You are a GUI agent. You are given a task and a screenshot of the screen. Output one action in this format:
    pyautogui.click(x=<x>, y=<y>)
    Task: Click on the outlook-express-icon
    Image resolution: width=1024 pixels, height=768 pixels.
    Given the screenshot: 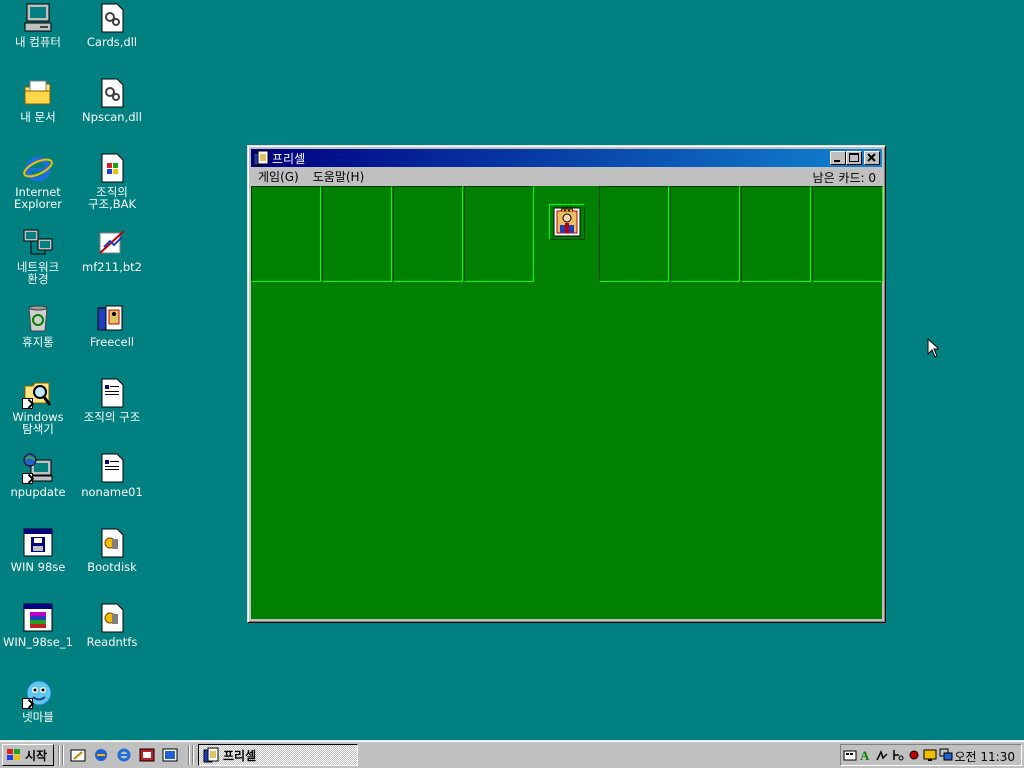 What is the action you would take?
    pyautogui.click(x=101, y=755)
    